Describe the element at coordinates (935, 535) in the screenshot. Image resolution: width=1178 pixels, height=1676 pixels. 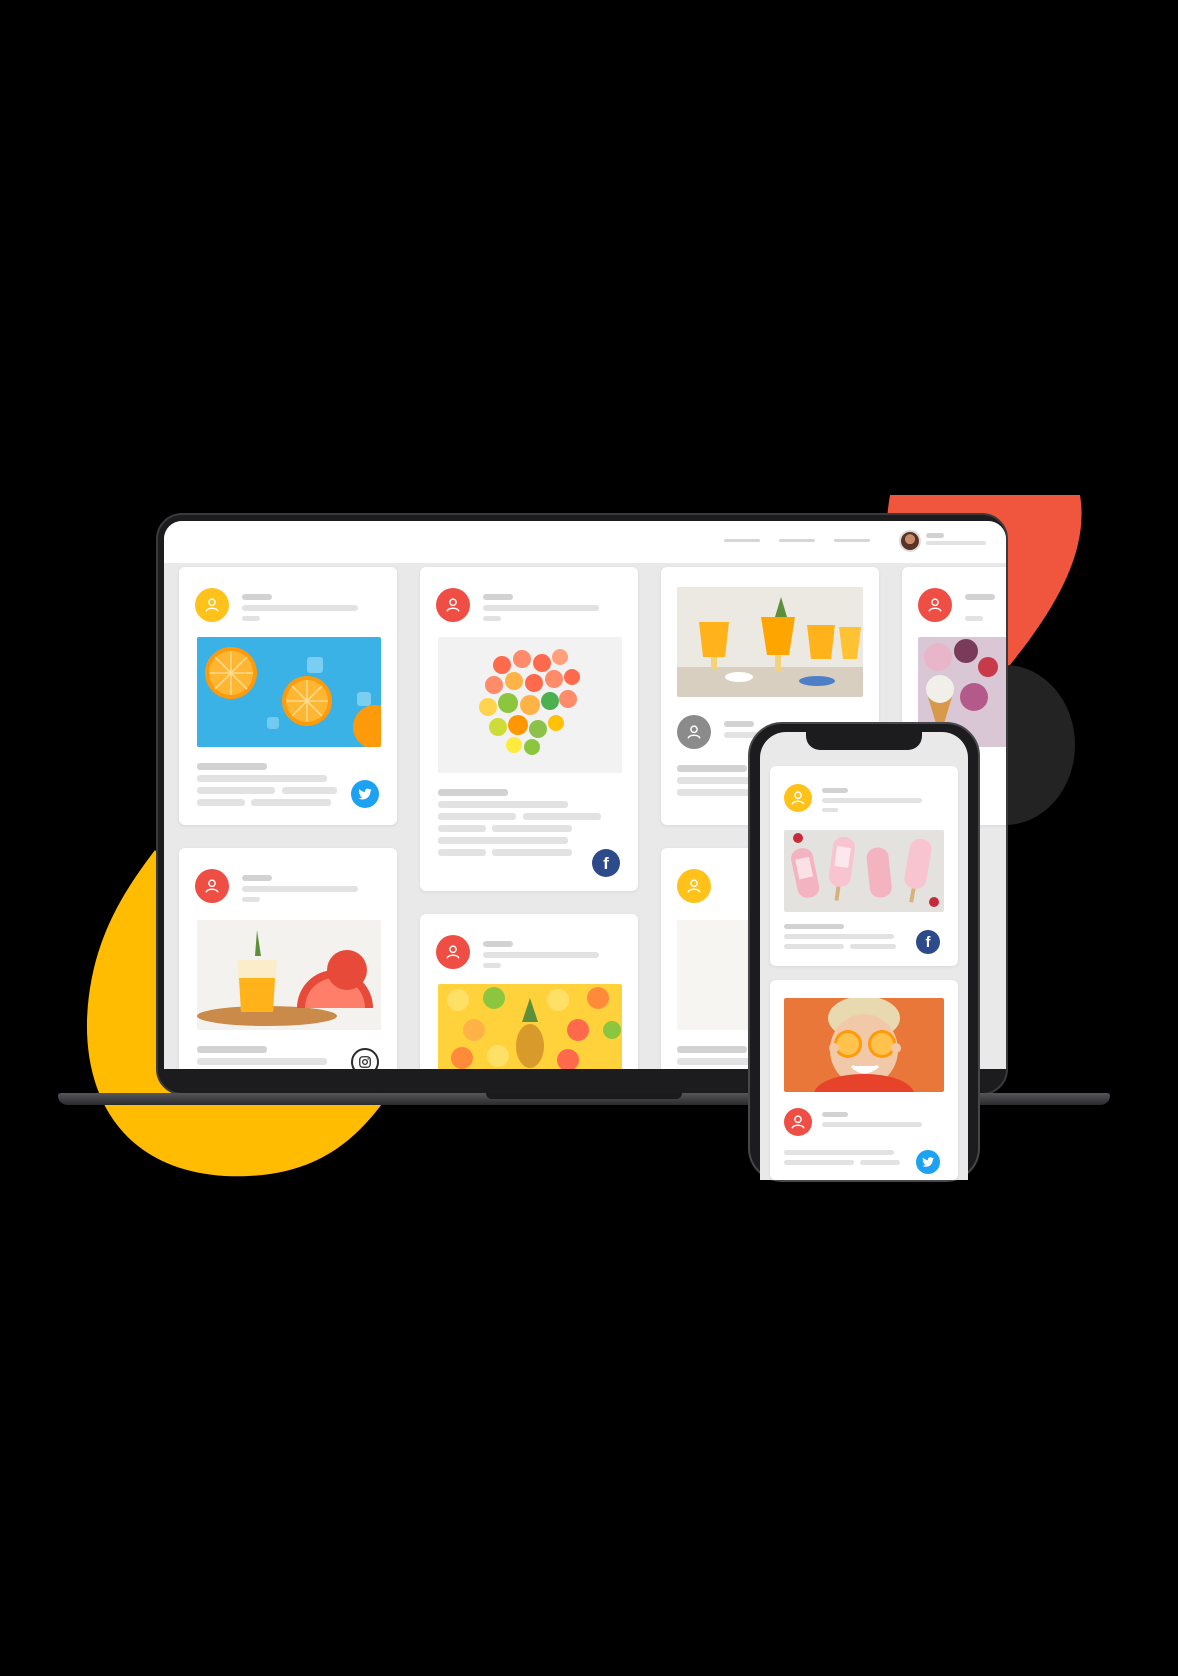
I see `user-name-placeholder` at that location.